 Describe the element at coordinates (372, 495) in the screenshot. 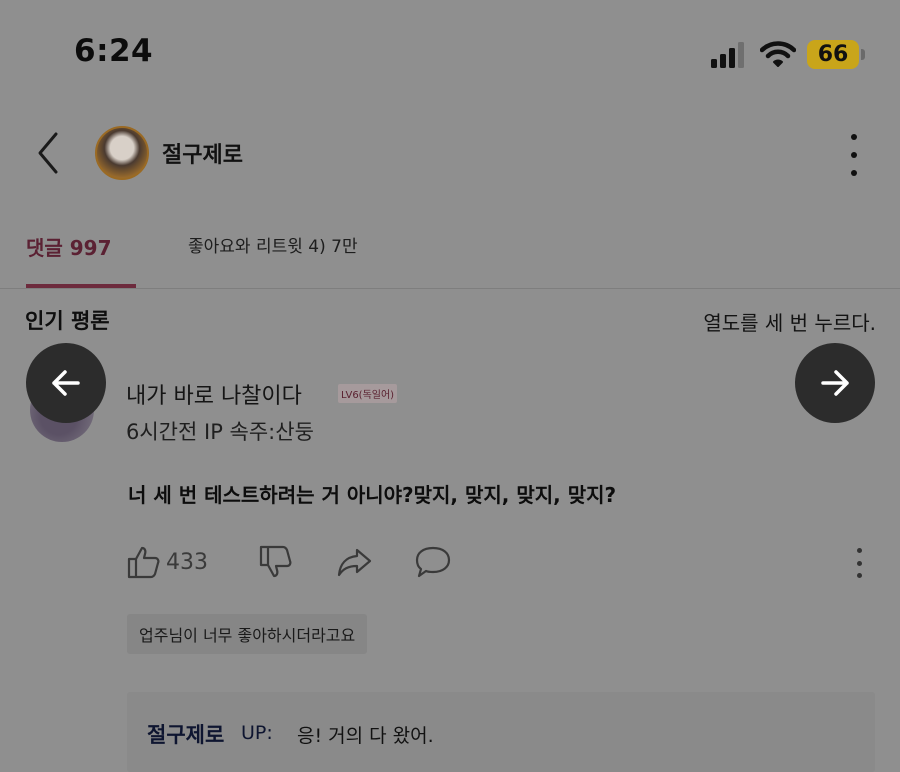

I see `comment-text: 너 세 번 테스트하려는 거 아니야?맞지, 맞지, 맞지, 맞지?` at that location.